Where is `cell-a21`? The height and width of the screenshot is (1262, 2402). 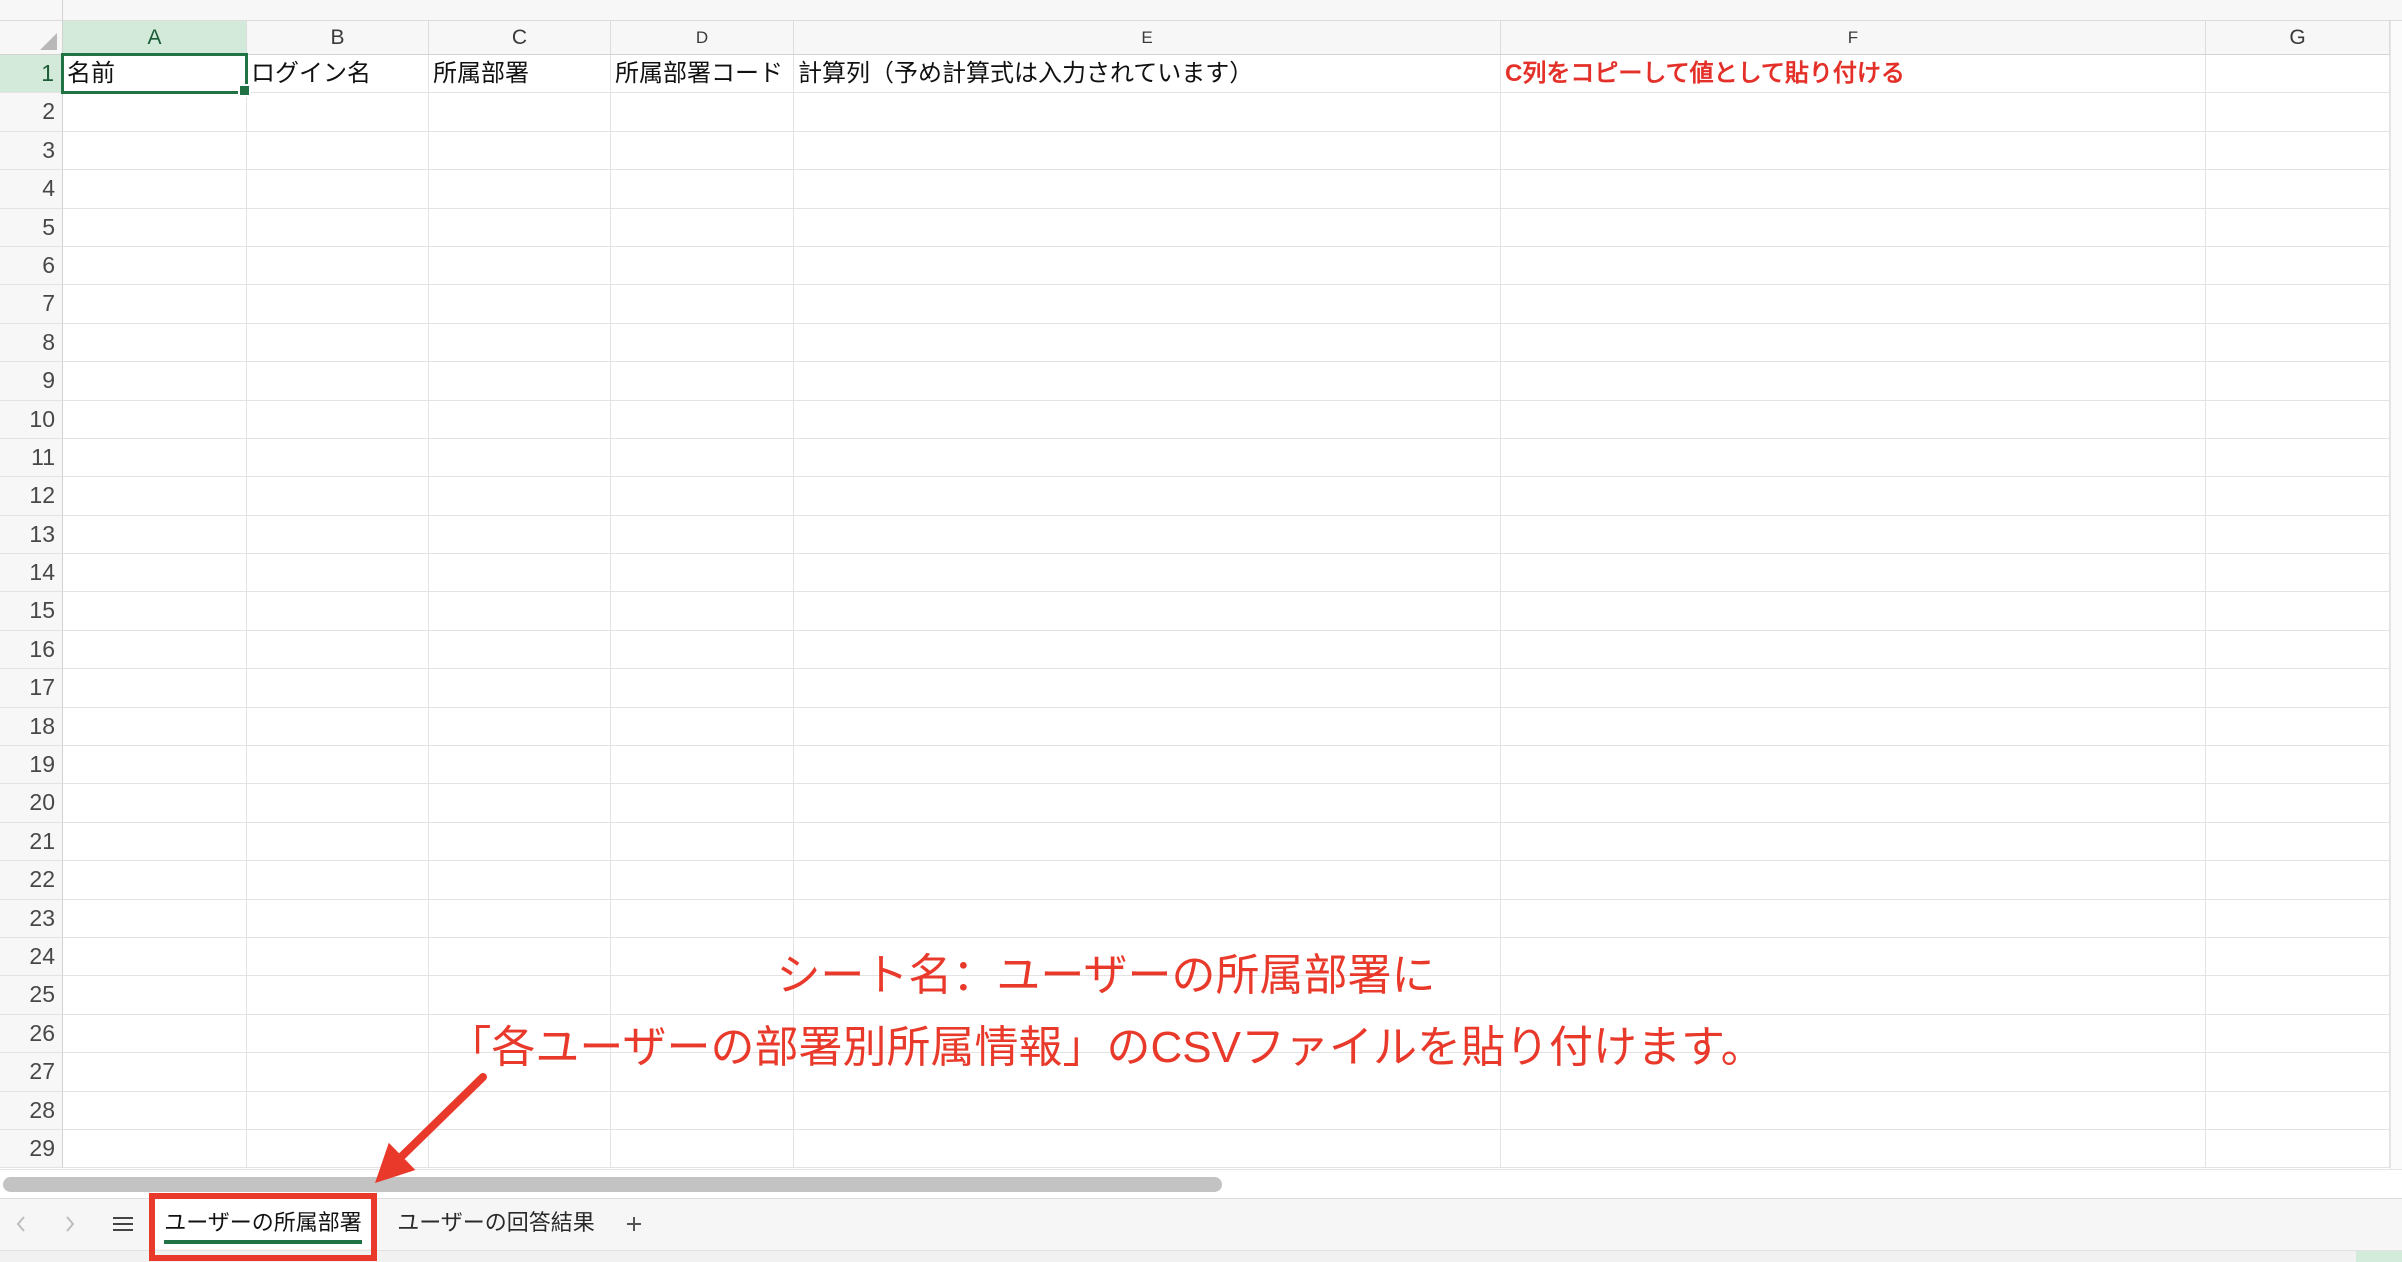
cell-a21 is located at coordinates (155, 842).